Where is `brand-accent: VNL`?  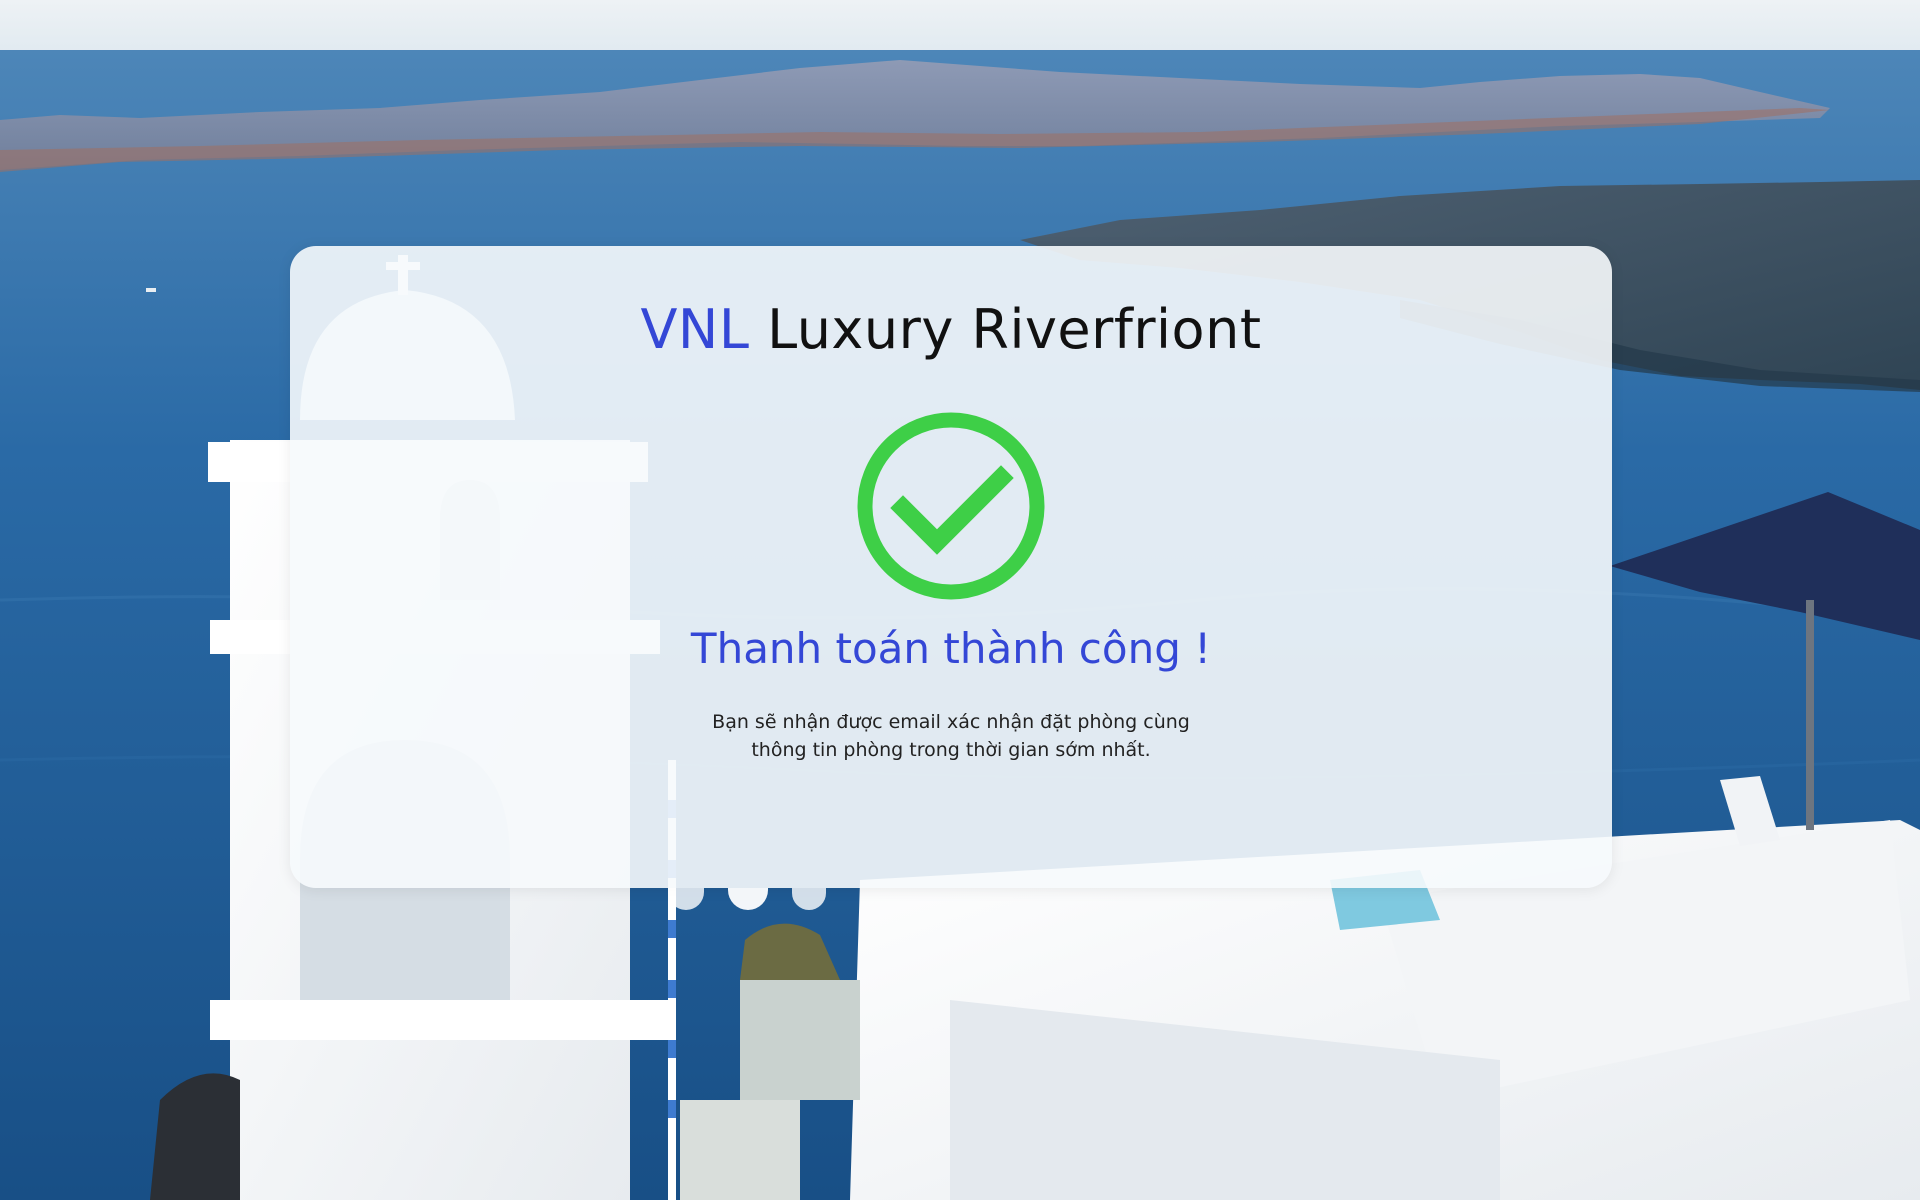 brand-accent: VNL is located at coordinates (695, 329).